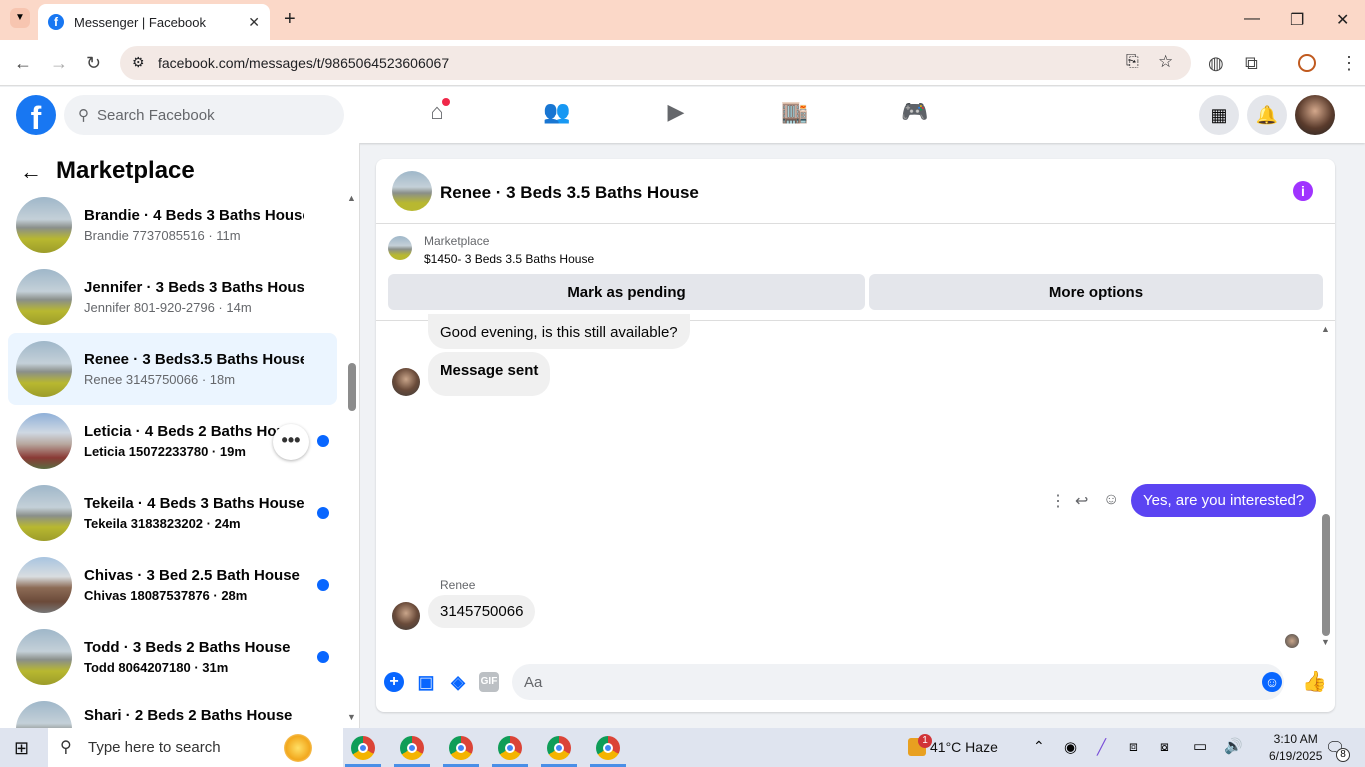 Image resolution: width=1365 pixels, height=767 pixels. I want to click on globe-icon: ◍, so click(1216, 63).